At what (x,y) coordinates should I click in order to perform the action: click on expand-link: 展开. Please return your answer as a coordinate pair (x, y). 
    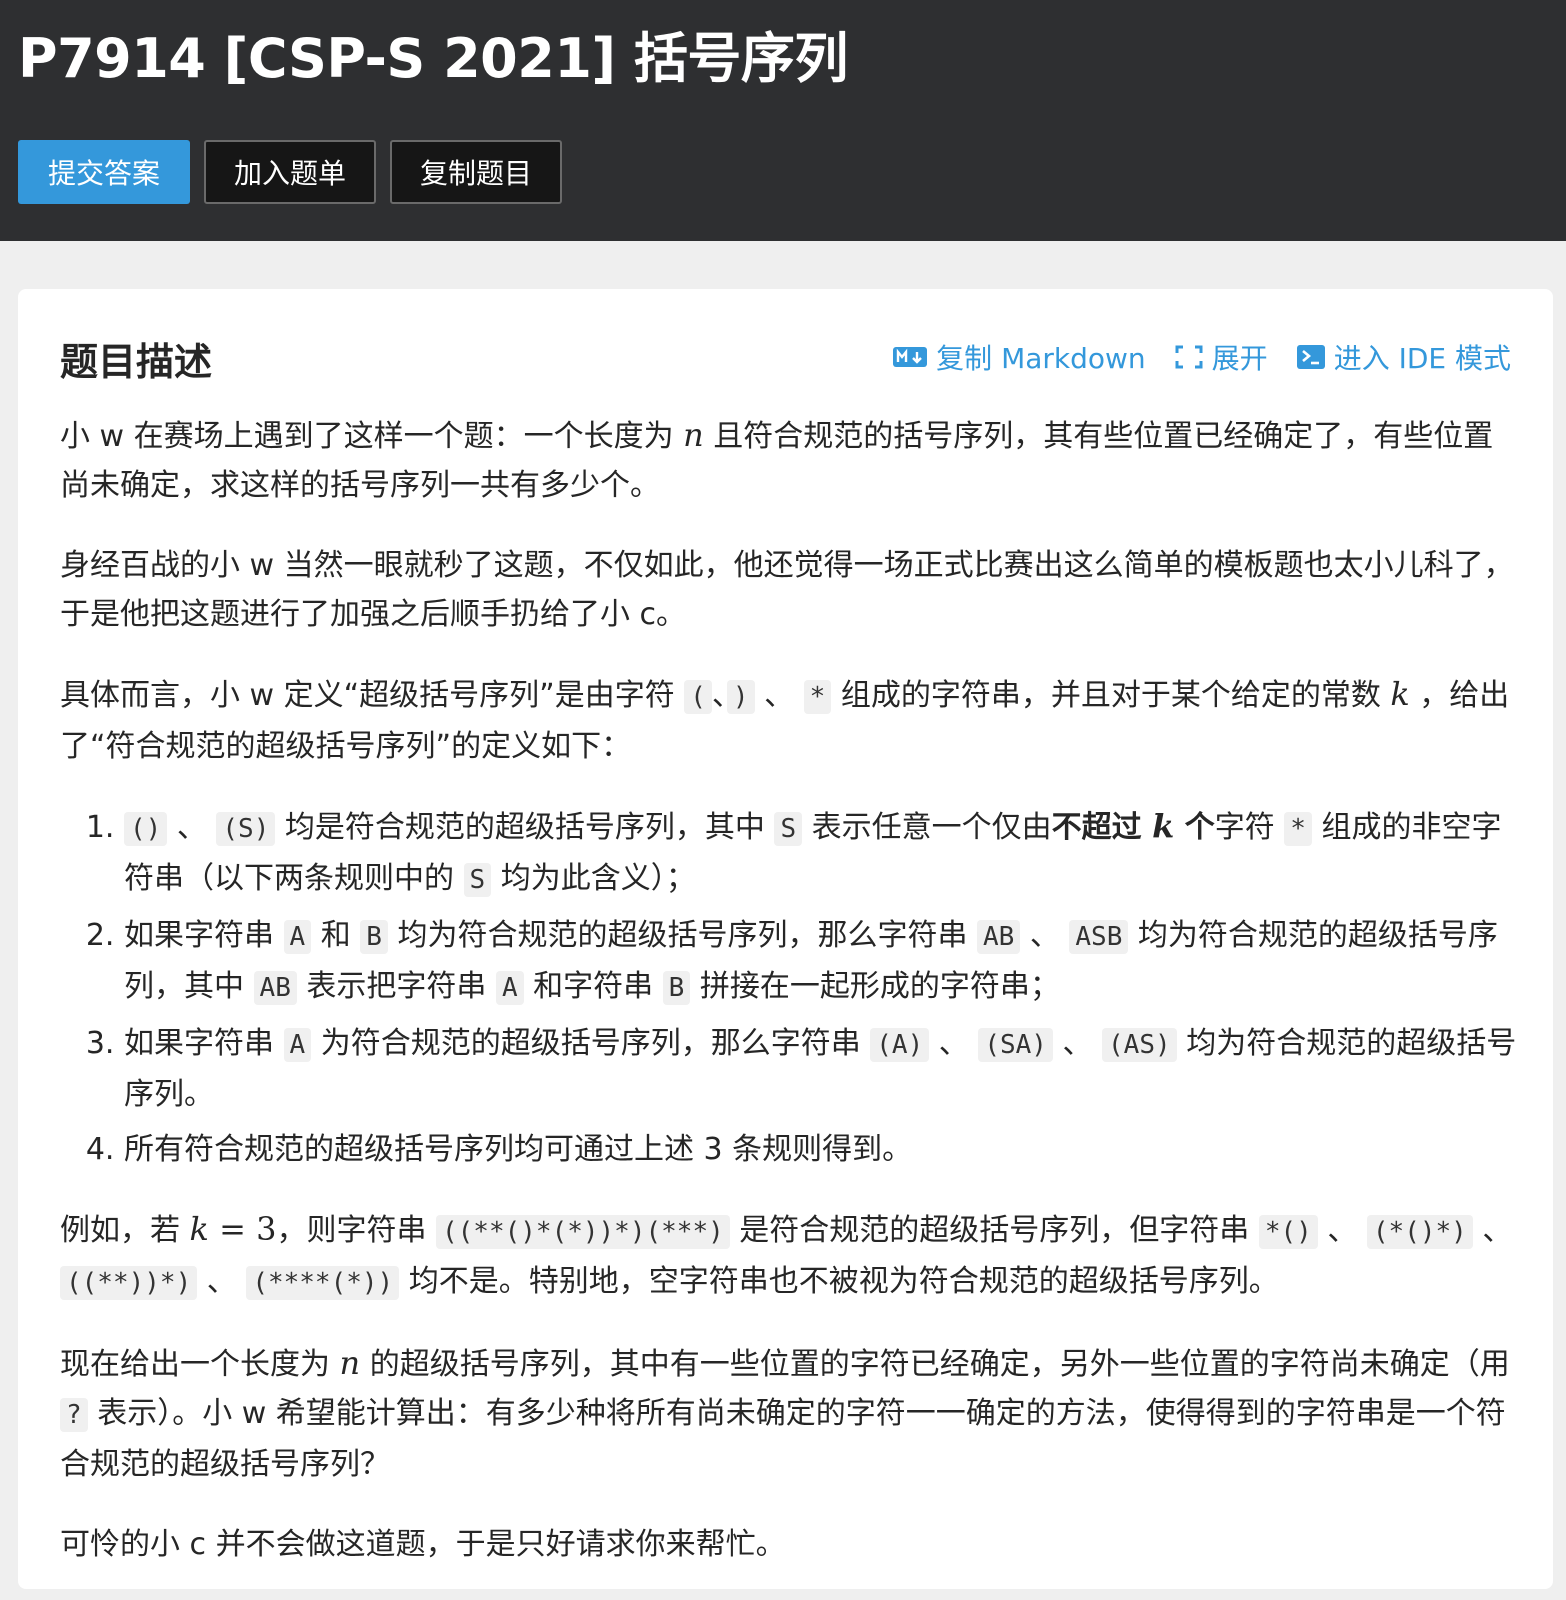
    Looking at the image, I should click on (1221, 357).